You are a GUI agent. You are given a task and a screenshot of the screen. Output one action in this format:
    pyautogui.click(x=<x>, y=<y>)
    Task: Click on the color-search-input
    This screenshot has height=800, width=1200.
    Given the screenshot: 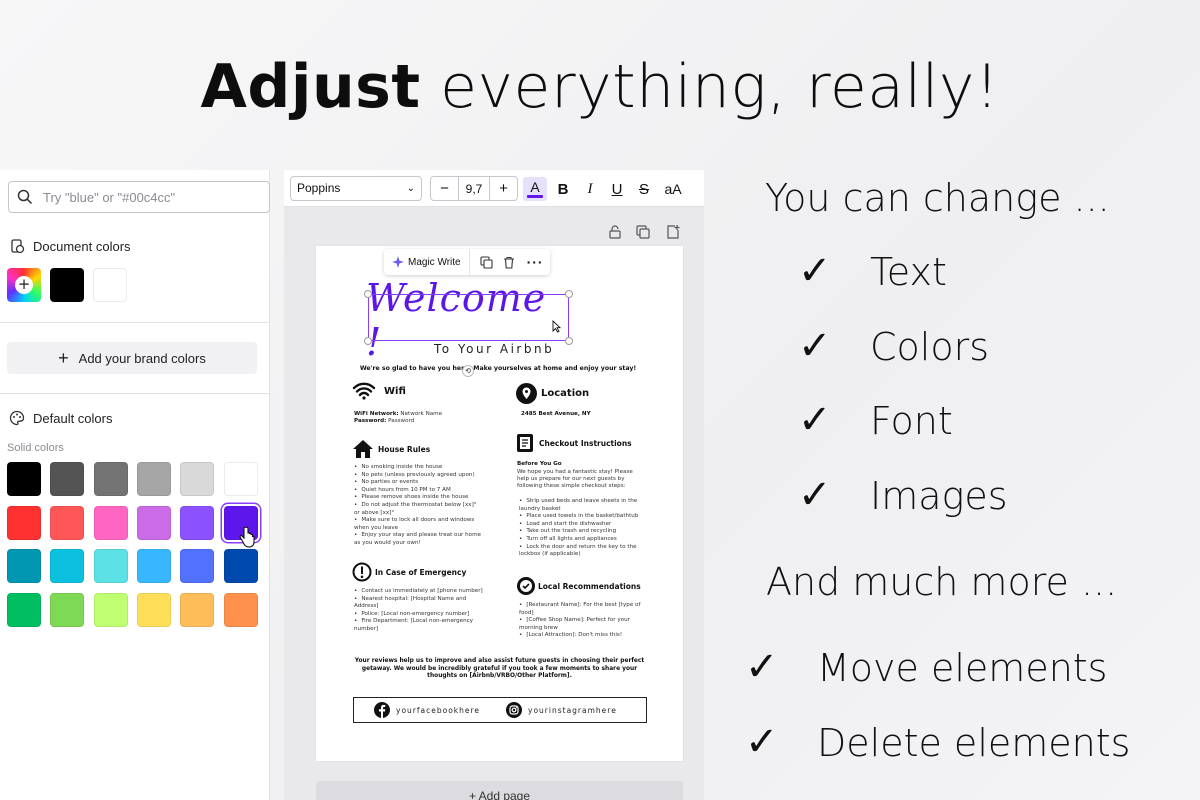 What is the action you would take?
    pyautogui.click(x=148, y=197)
    